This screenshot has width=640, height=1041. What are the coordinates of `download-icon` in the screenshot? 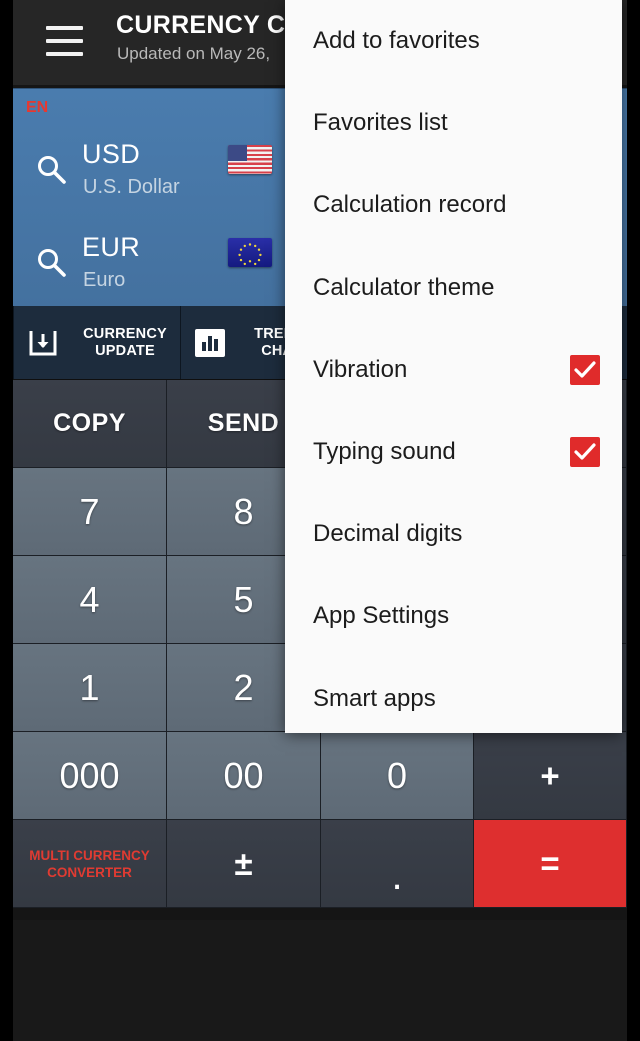 It's located at (43, 343).